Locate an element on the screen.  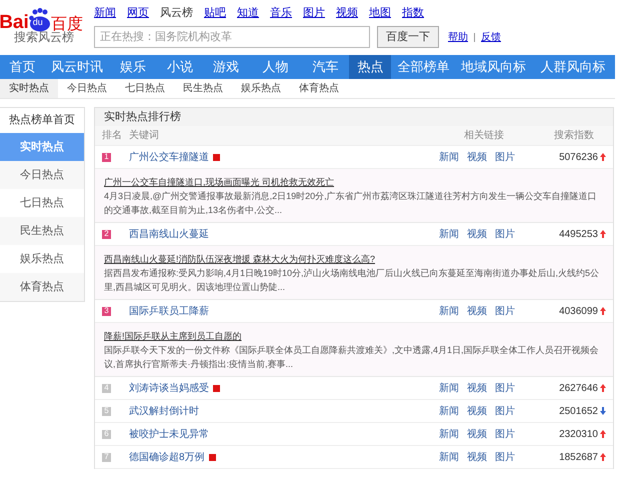
rank-badge: 5 is located at coordinates (106, 411).